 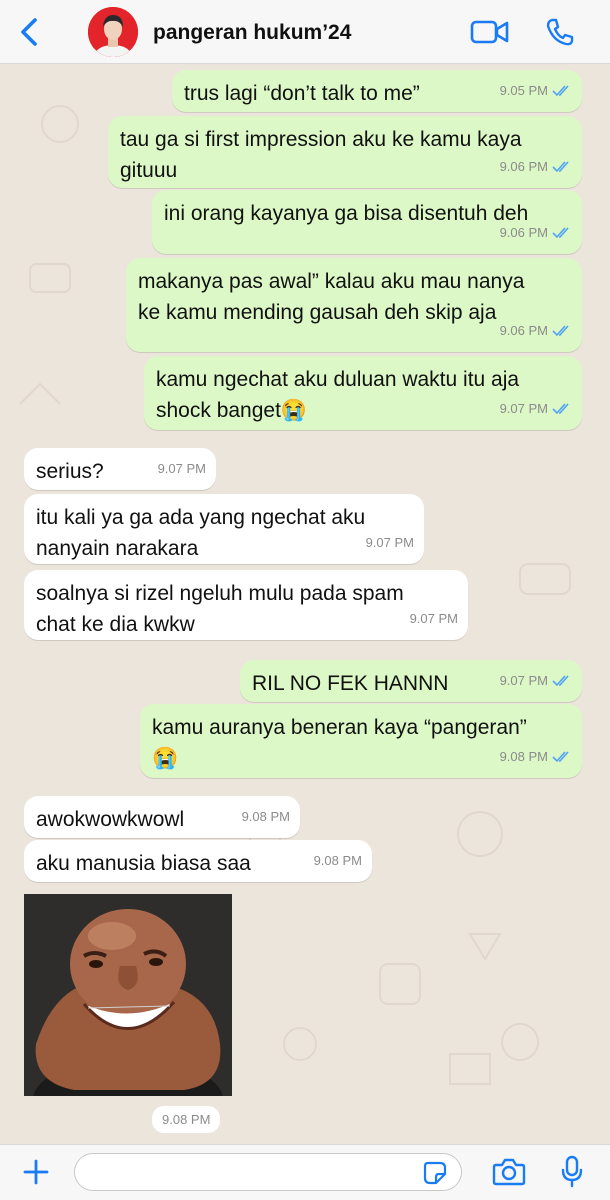 What do you see at coordinates (268, 1172) in the screenshot?
I see `message-input` at bounding box center [268, 1172].